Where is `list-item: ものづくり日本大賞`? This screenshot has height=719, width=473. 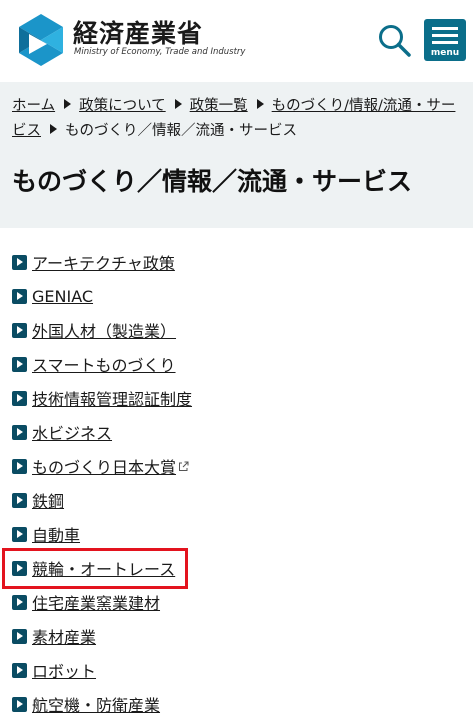
list-item: ものづくり日本大賞 is located at coordinates (100, 466).